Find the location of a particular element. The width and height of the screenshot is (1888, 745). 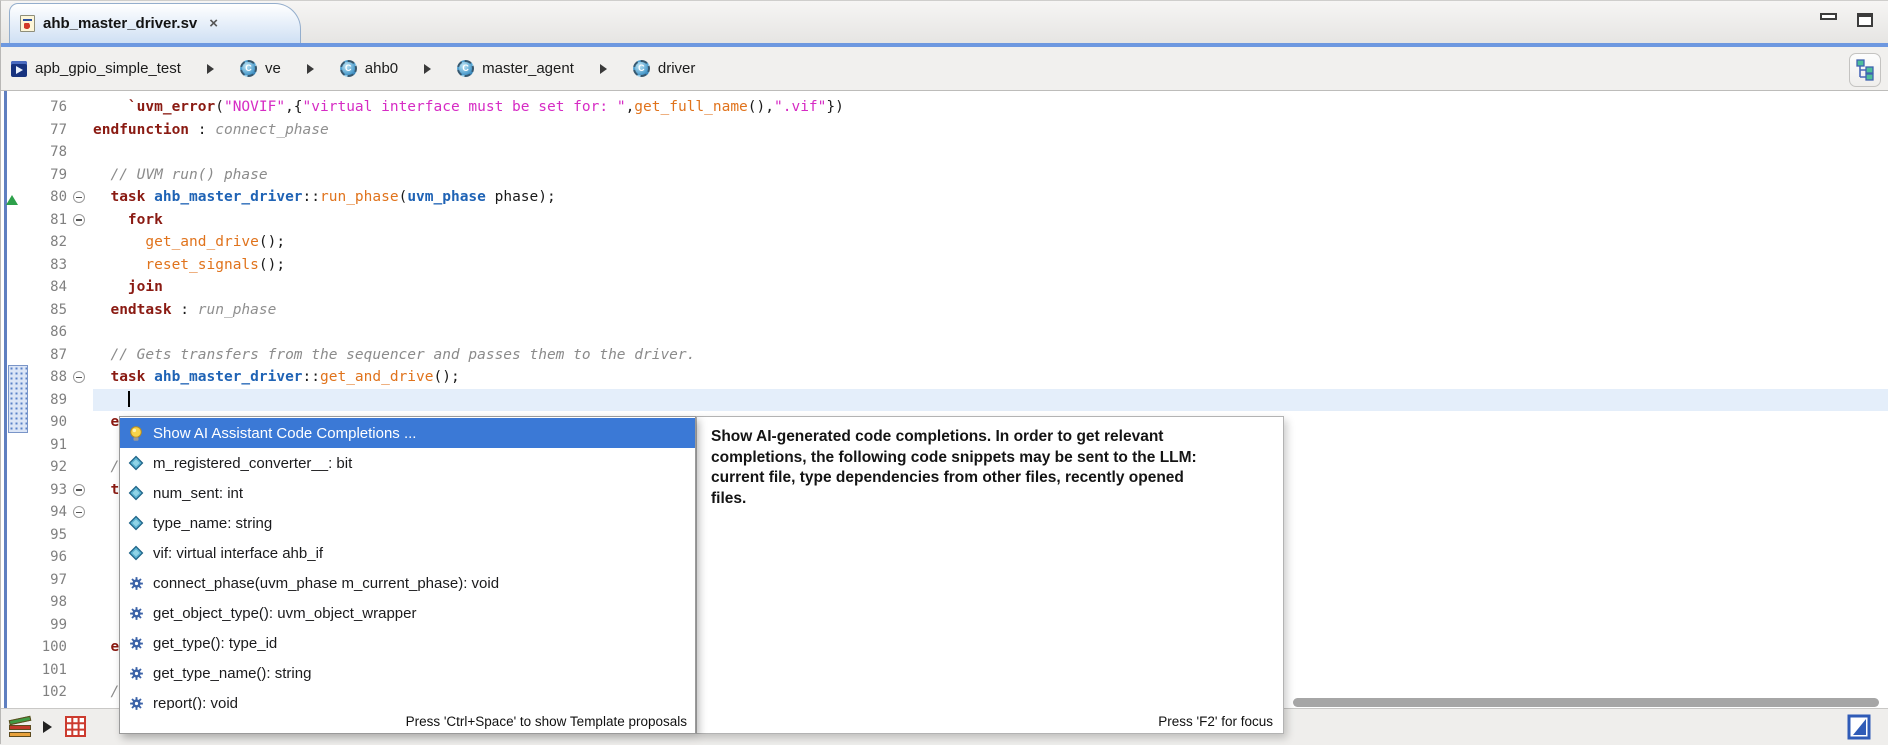

method-icon is located at coordinates (136, 613).